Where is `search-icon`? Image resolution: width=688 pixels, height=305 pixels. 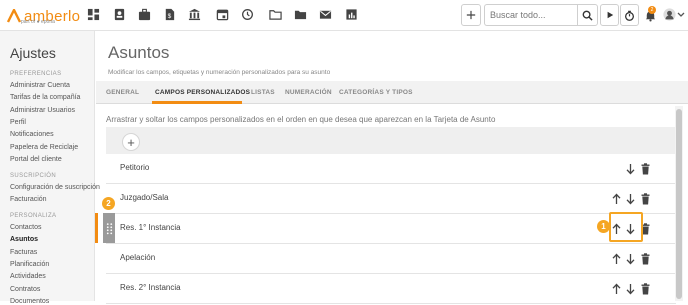
search-icon is located at coordinates (587, 15).